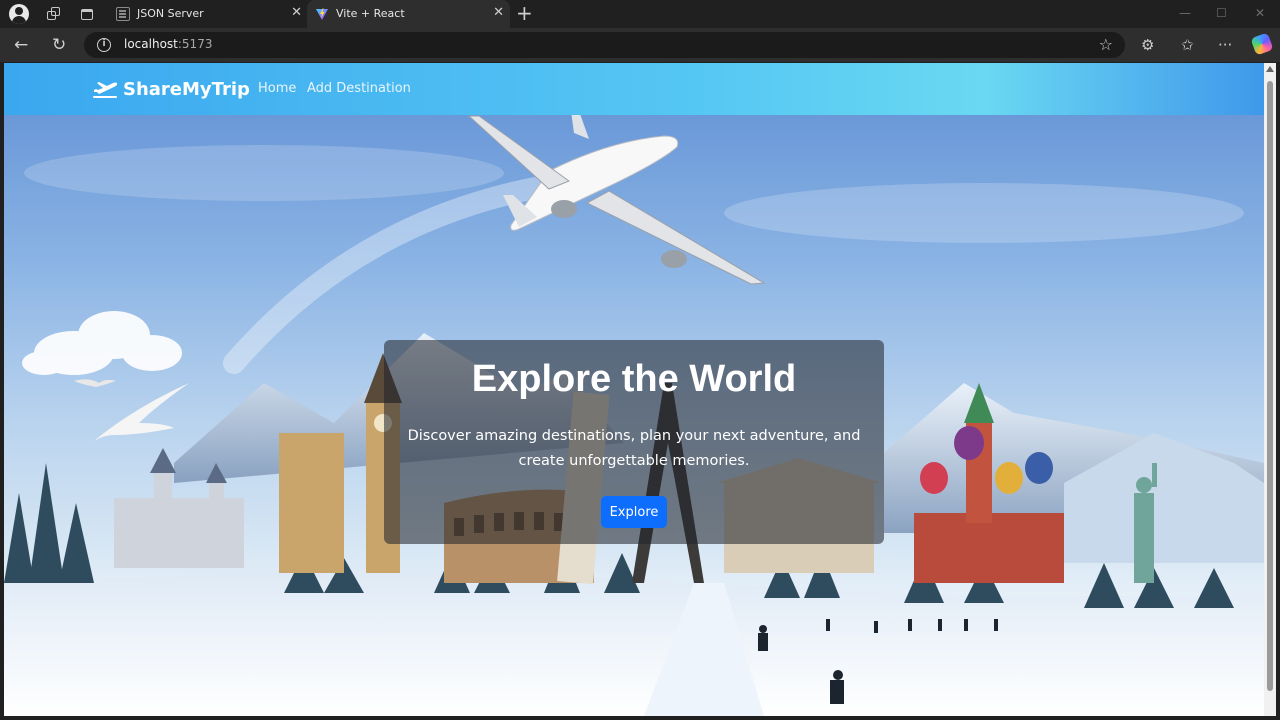 This screenshot has height=720, width=1280. Describe the element at coordinates (168, 44) in the screenshot. I see `url-text: localhost:5173` at that location.